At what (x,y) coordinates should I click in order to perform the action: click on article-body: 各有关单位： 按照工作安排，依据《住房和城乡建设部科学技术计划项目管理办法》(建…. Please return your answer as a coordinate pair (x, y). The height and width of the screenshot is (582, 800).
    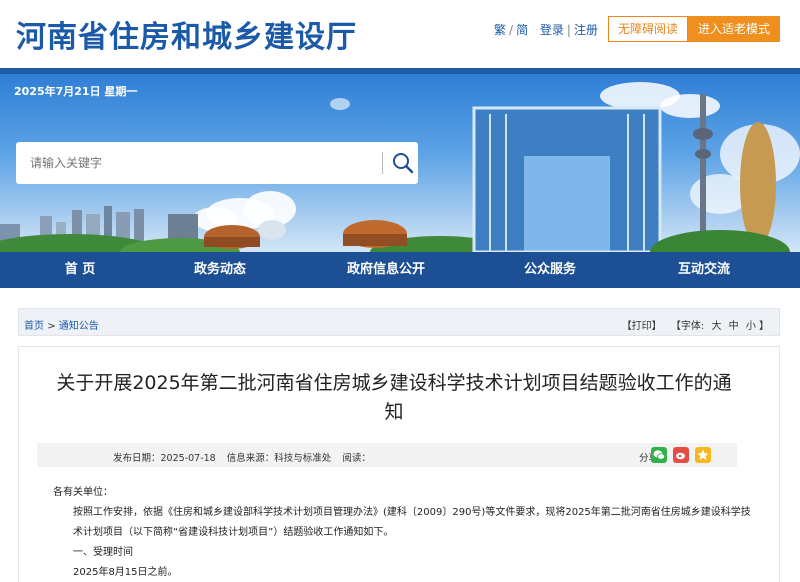
    Looking at the image, I should click on (403, 532).